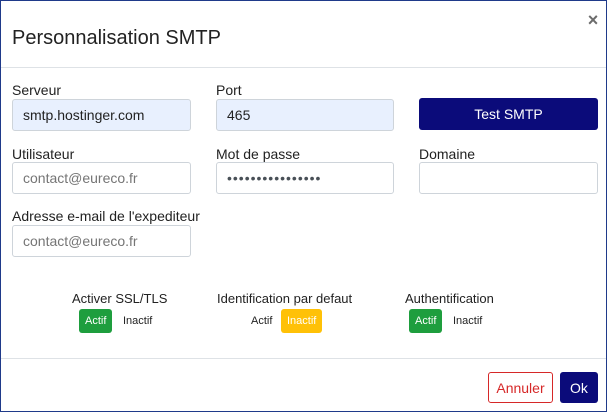  Describe the element at coordinates (96, 321) in the screenshot. I see `ssl-on-button: Actif` at that location.